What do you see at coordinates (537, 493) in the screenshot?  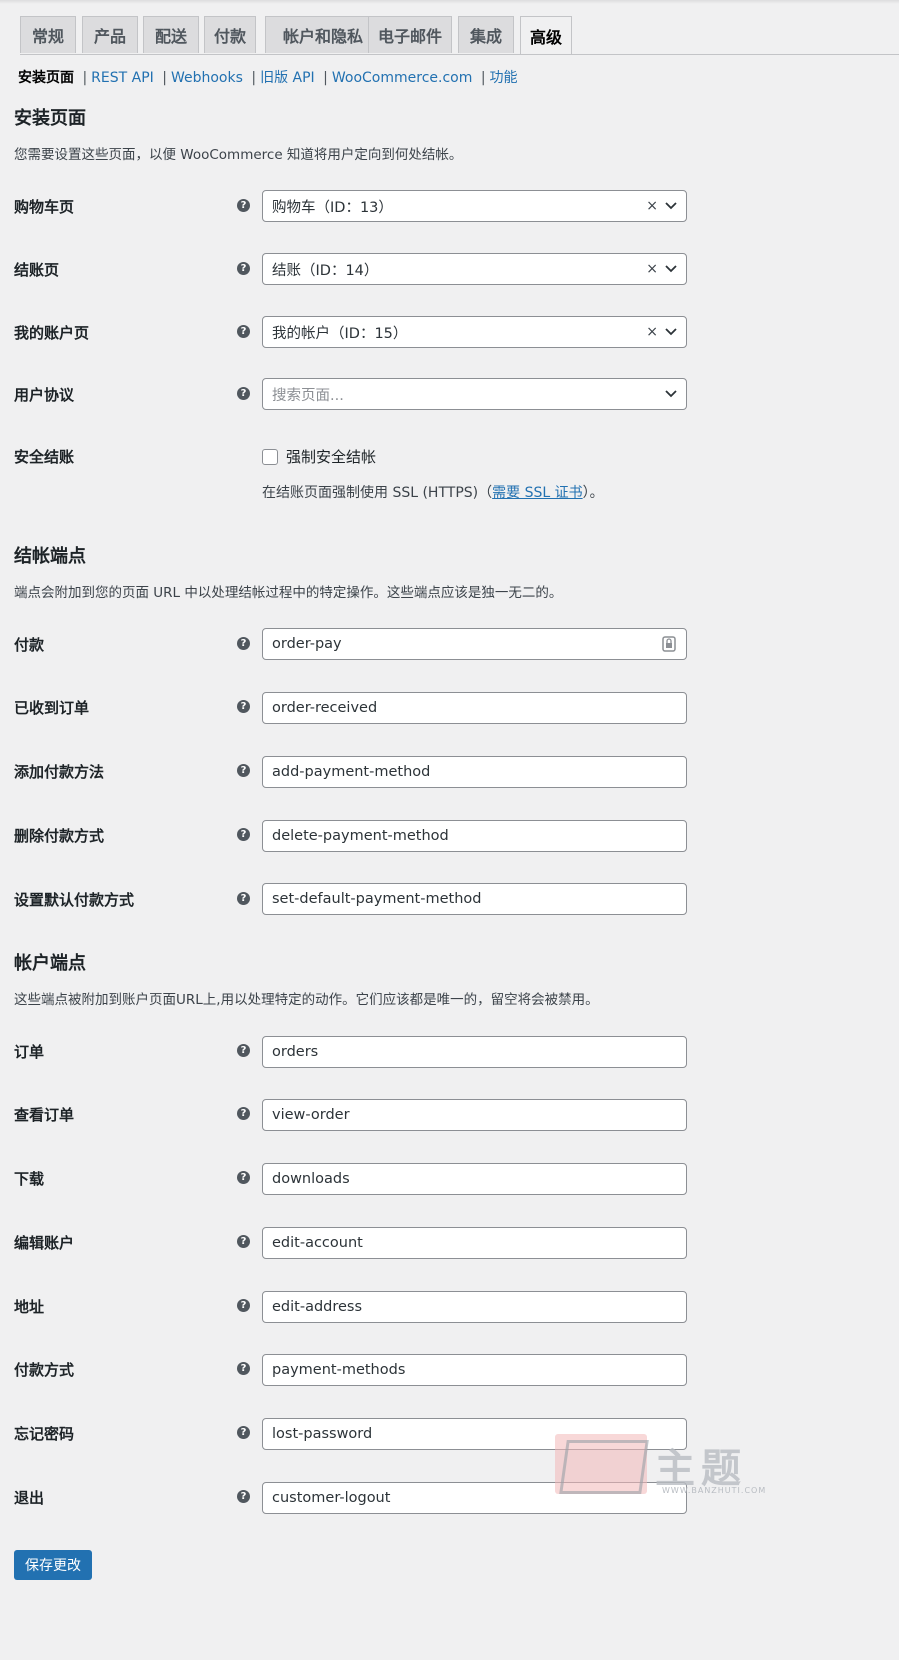 I see `ssl-certificate-link: 需要 SSL 证书` at bounding box center [537, 493].